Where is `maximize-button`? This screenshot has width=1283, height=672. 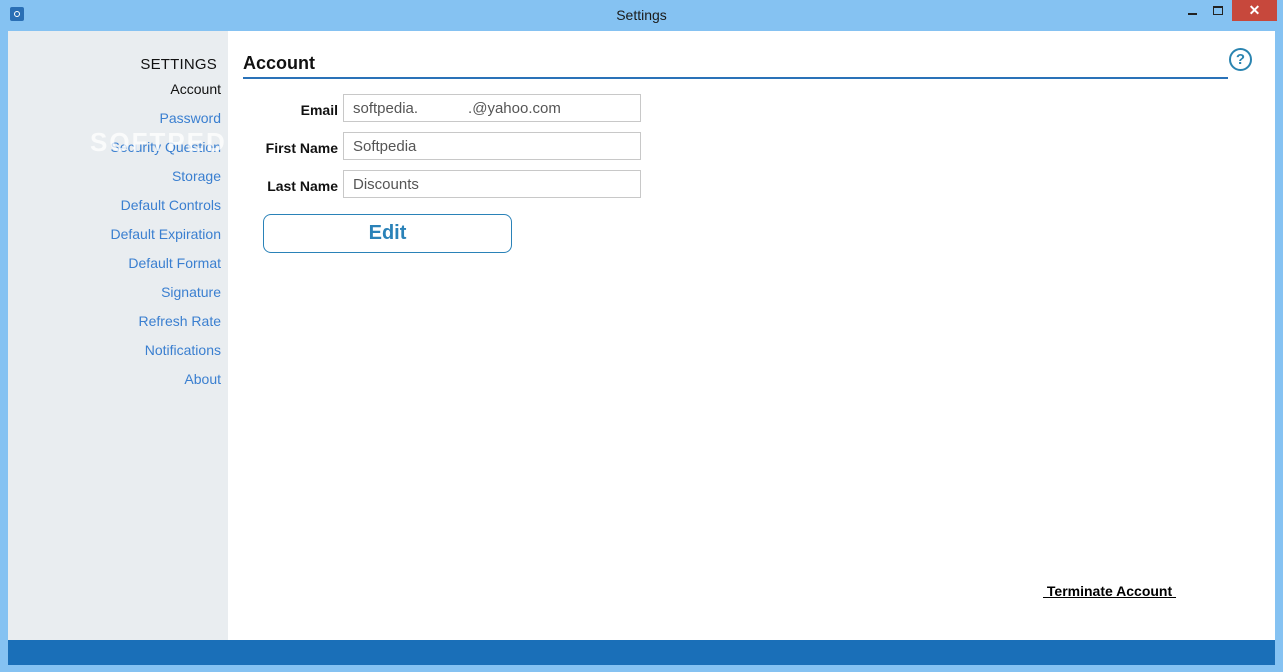
maximize-button is located at coordinates (1218, 10).